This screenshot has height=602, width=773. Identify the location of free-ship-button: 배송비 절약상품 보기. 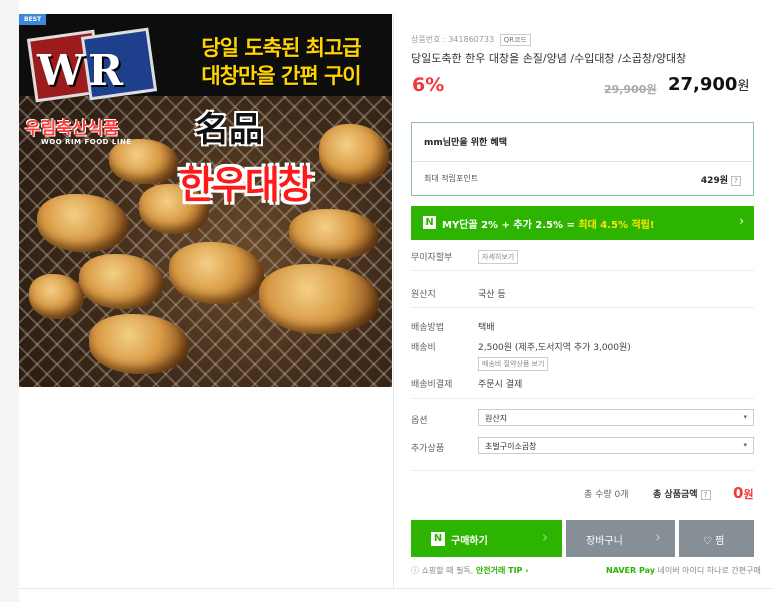
(513, 364).